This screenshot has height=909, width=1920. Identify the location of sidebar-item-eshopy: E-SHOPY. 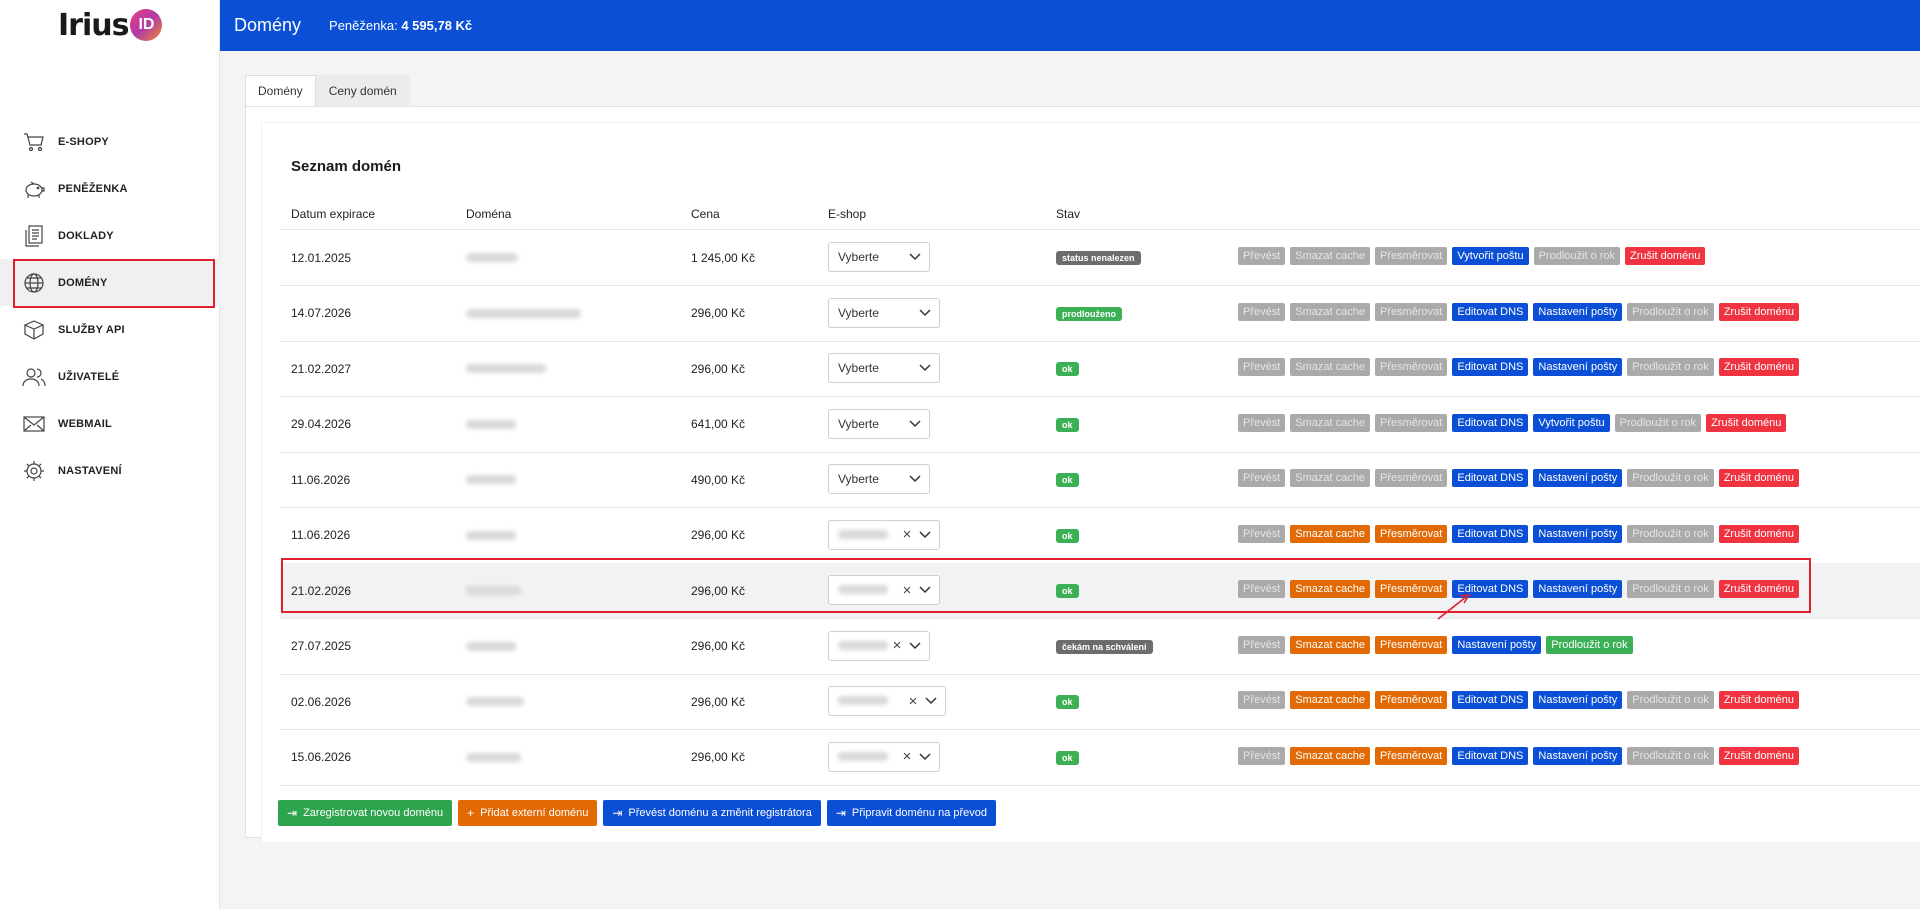
(110, 141).